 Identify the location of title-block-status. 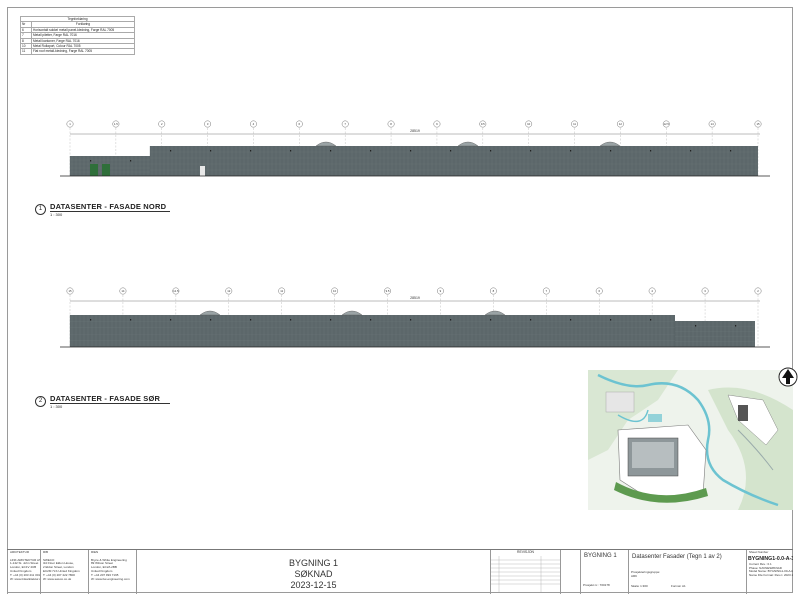
(570, 572).